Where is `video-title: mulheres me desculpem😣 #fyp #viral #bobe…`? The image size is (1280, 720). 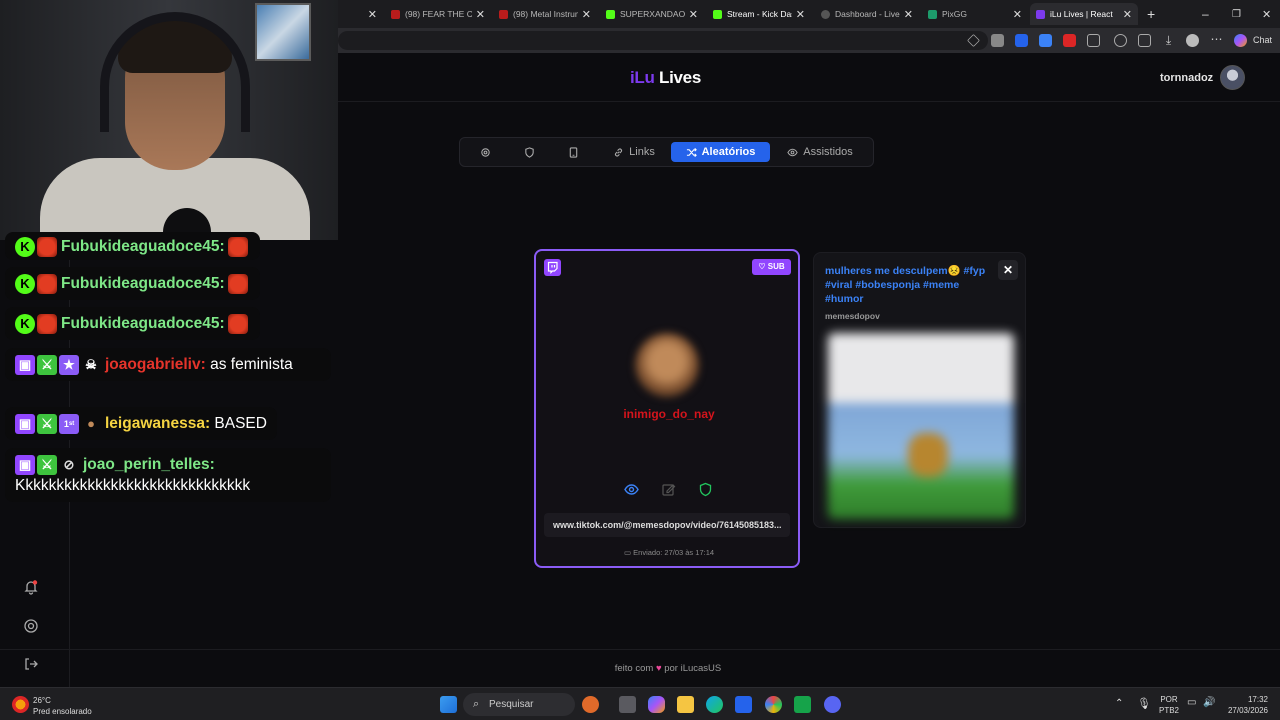 video-title: mulheres me desculpem😣 #fyp #viral #bobe… is located at coordinates (910, 285).